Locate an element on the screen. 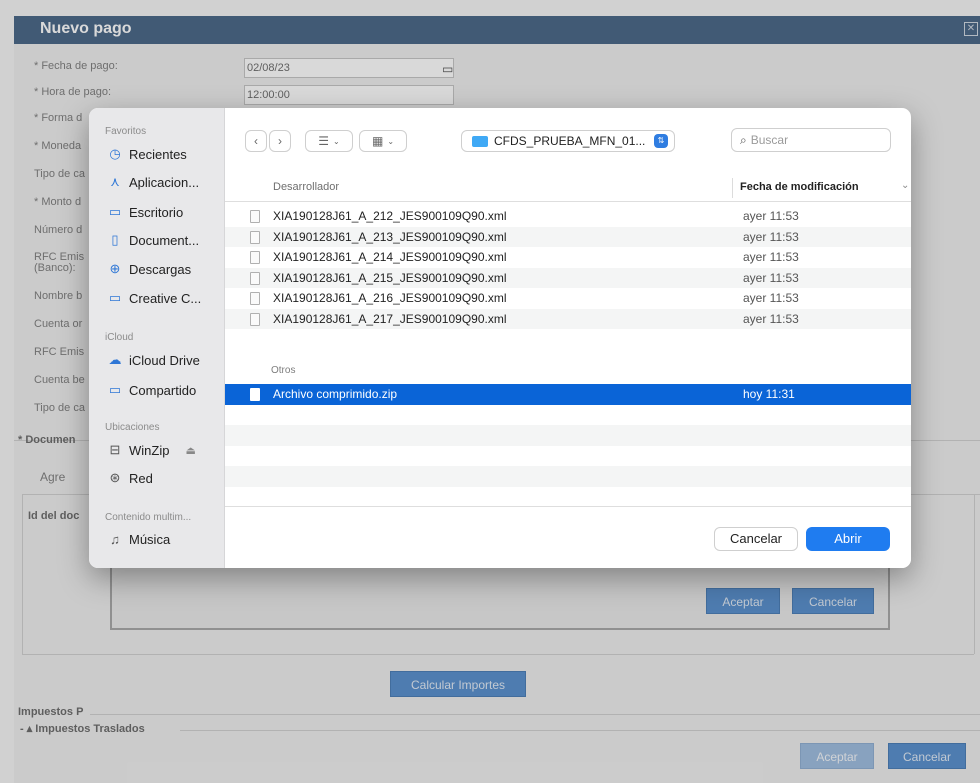 This screenshot has width=980, height=783. sidebar-item-label: Compartido is located at coordinates (163, 390).